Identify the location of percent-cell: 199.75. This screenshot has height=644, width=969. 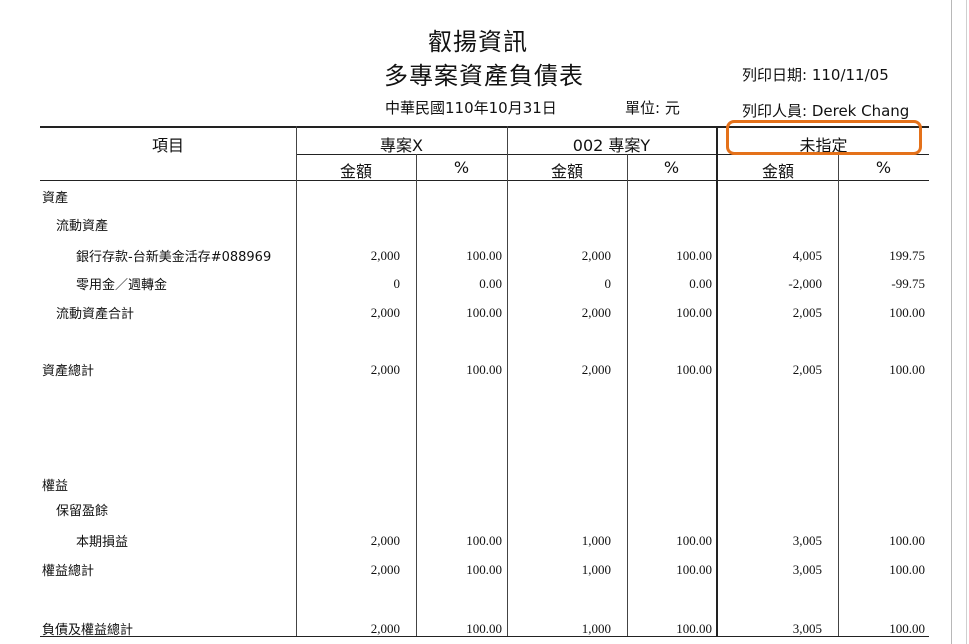
(907, 255).